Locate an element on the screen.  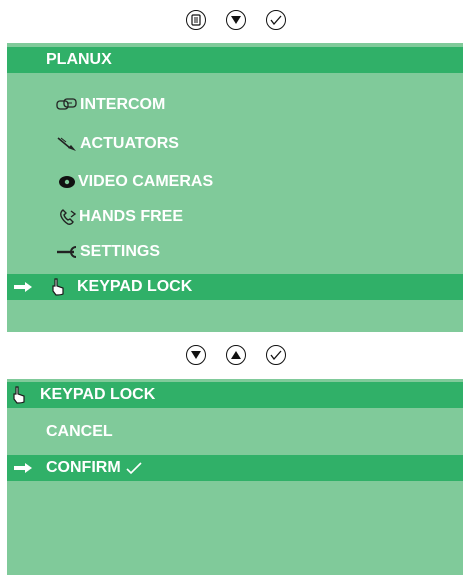
menu-item-label: SETTINGS is located at coordinates (120, 251).